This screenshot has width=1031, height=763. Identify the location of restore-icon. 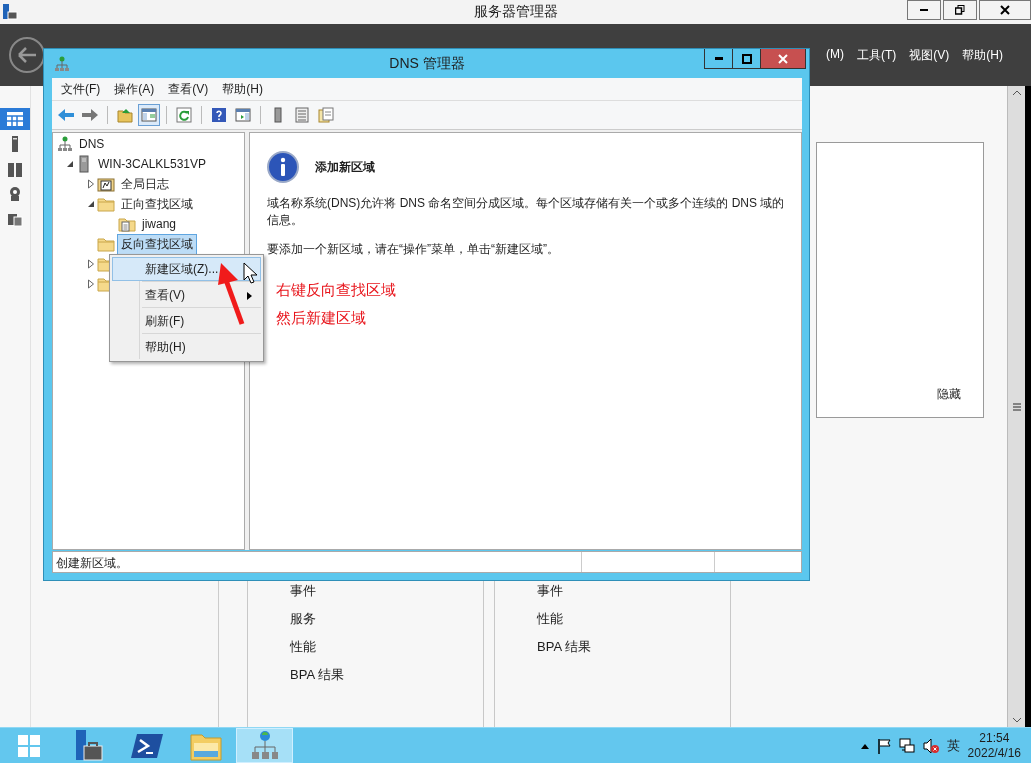
(960, 10).